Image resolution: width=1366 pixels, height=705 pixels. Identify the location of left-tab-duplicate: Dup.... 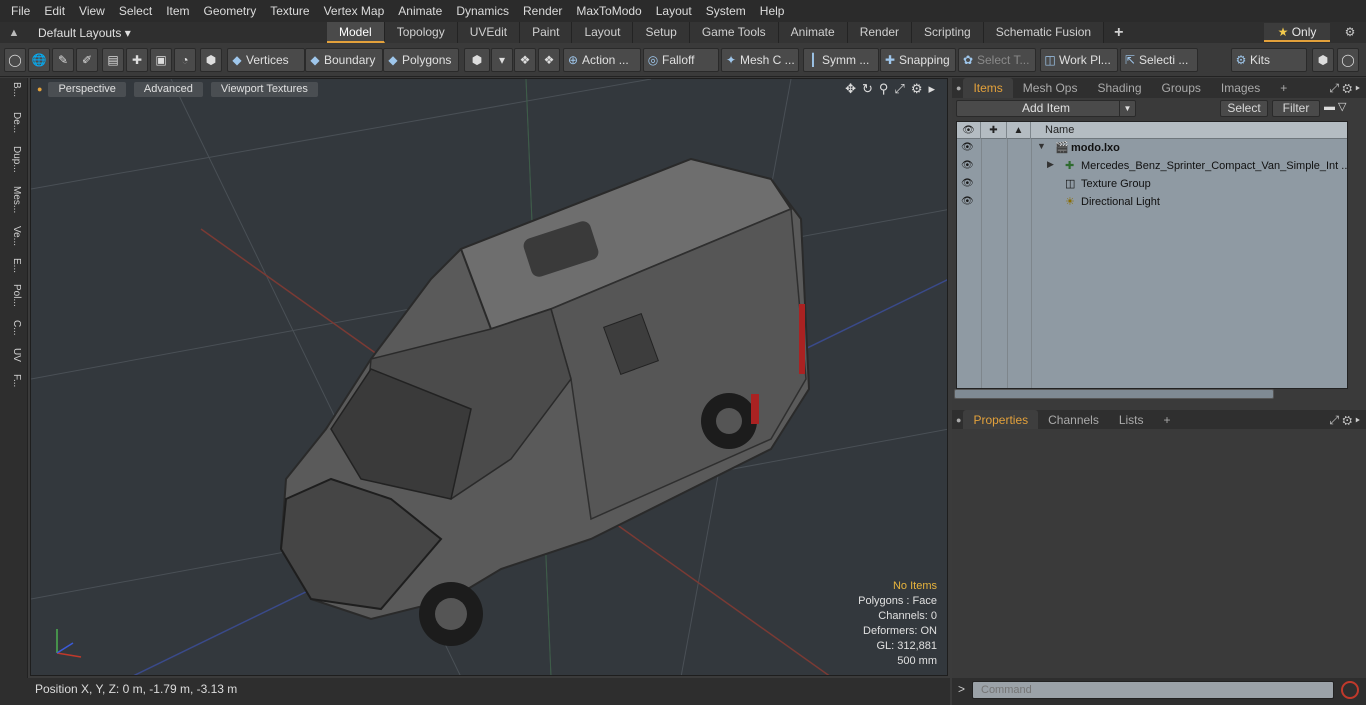
(13, 164).